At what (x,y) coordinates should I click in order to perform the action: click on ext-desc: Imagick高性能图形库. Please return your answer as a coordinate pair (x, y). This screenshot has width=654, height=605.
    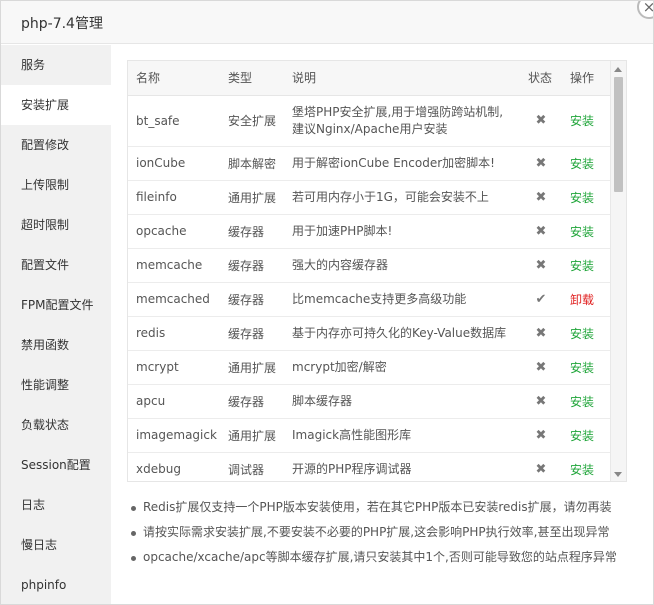
    Looking at the image, I should click on (402, 435).